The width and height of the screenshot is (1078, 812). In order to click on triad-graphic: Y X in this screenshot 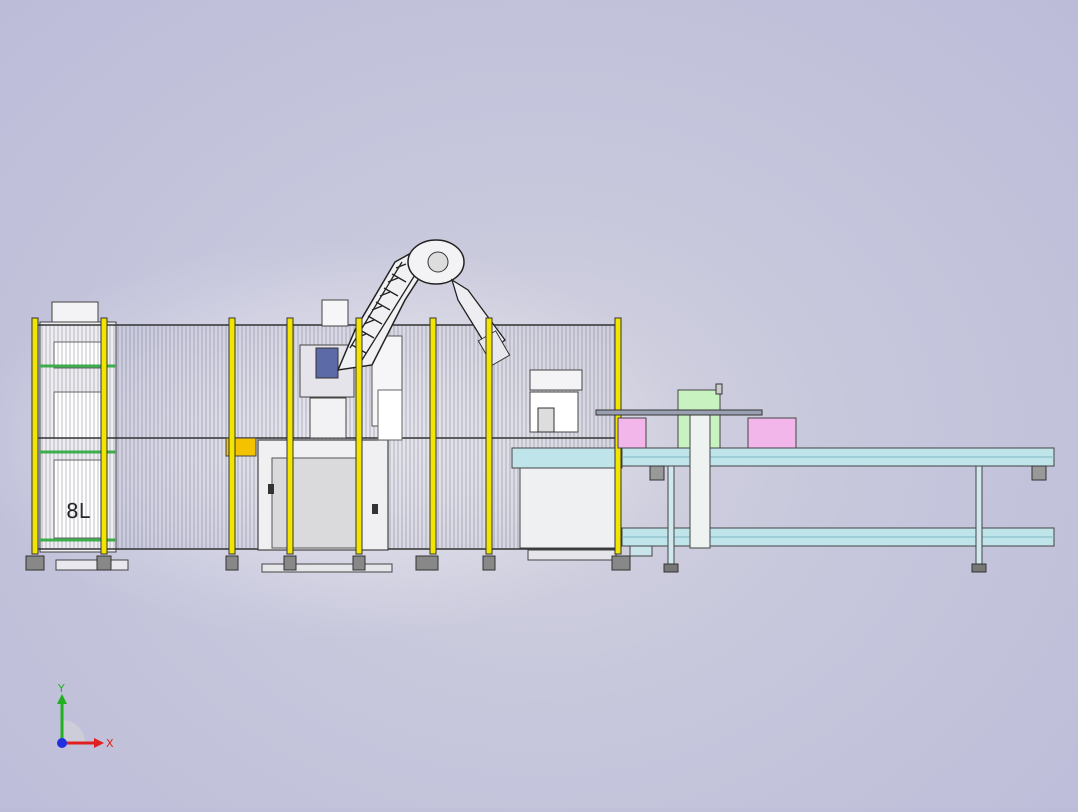, I will do `click(85, 716)`.